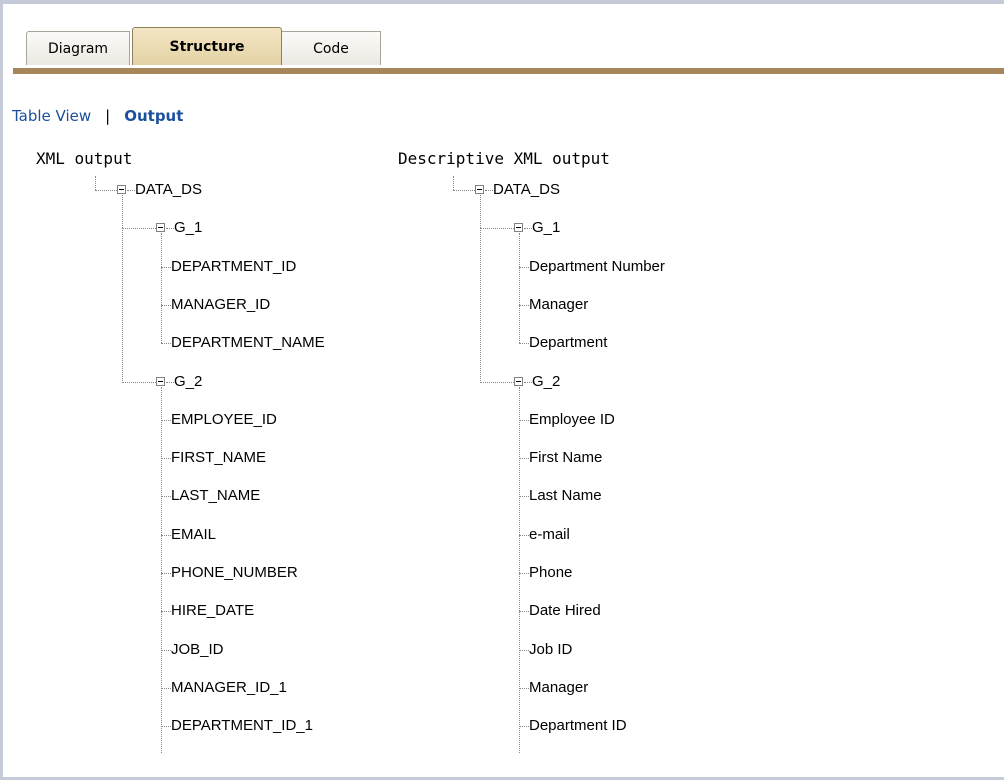  I want to click on field-node: MANAGER_ID_1, so click(229, 688).